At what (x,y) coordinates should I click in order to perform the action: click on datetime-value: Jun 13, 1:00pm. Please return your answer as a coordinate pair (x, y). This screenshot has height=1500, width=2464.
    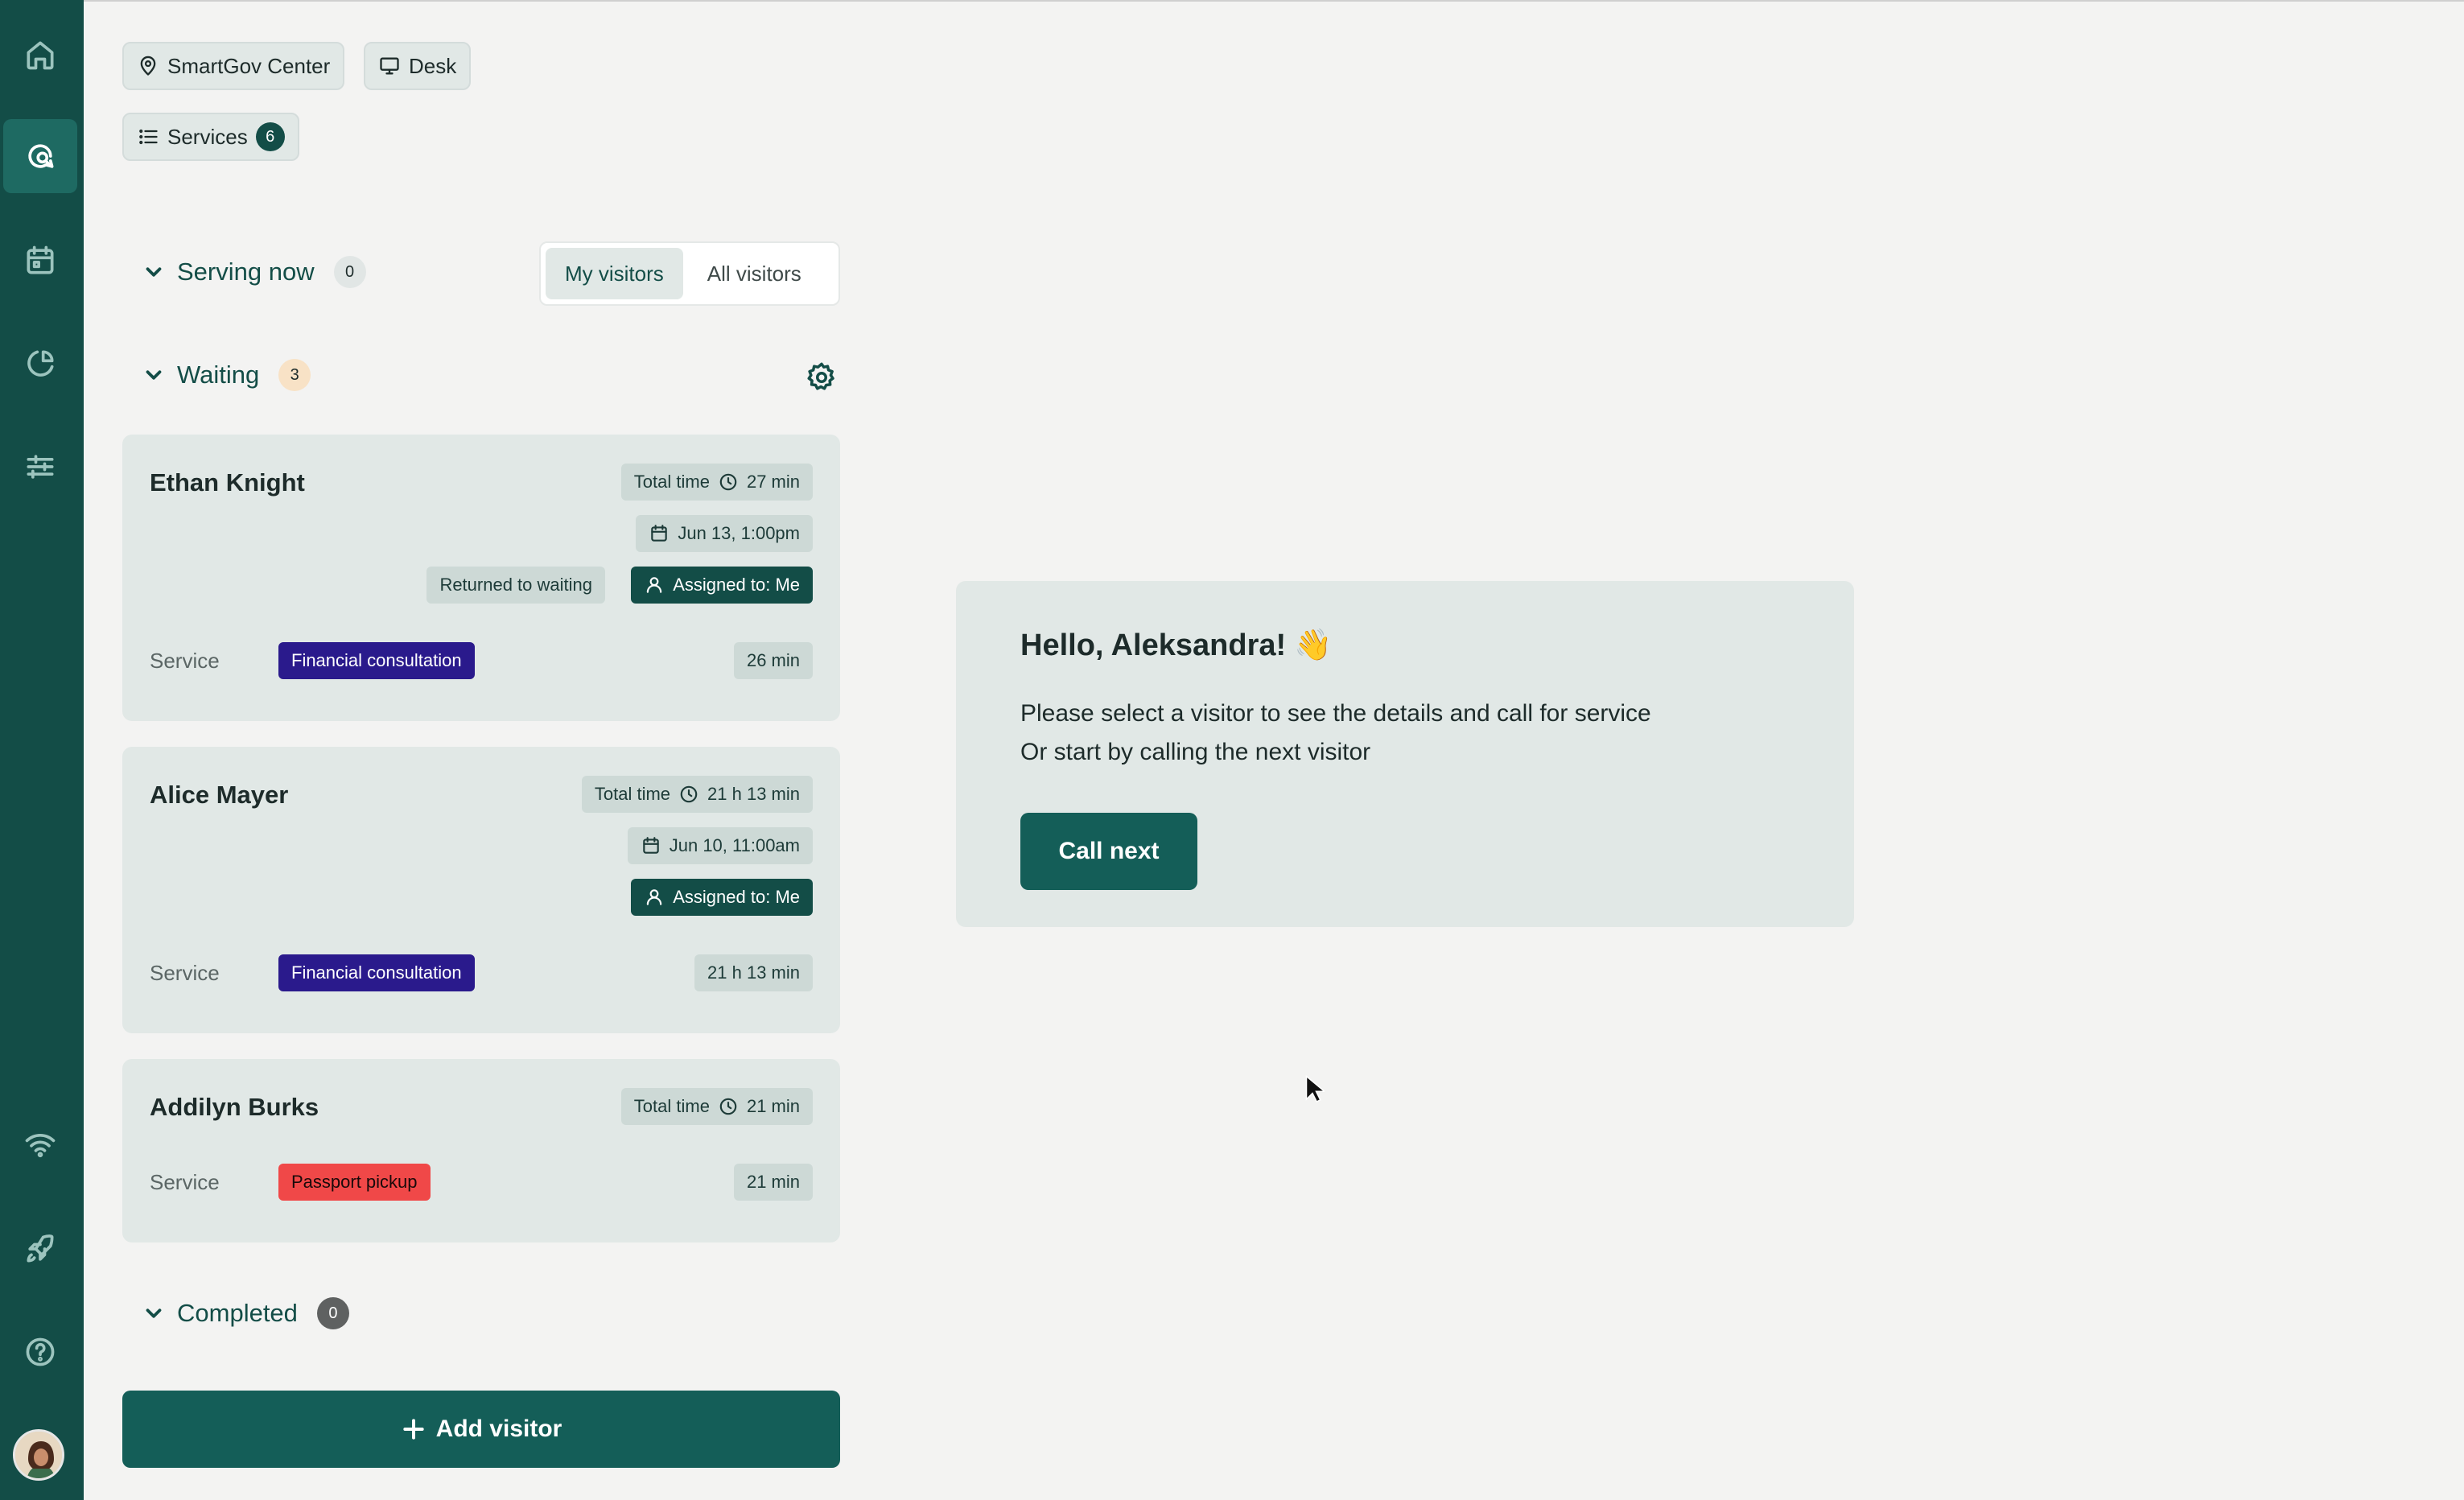
    Looking at the image, I should click on (739, 533).